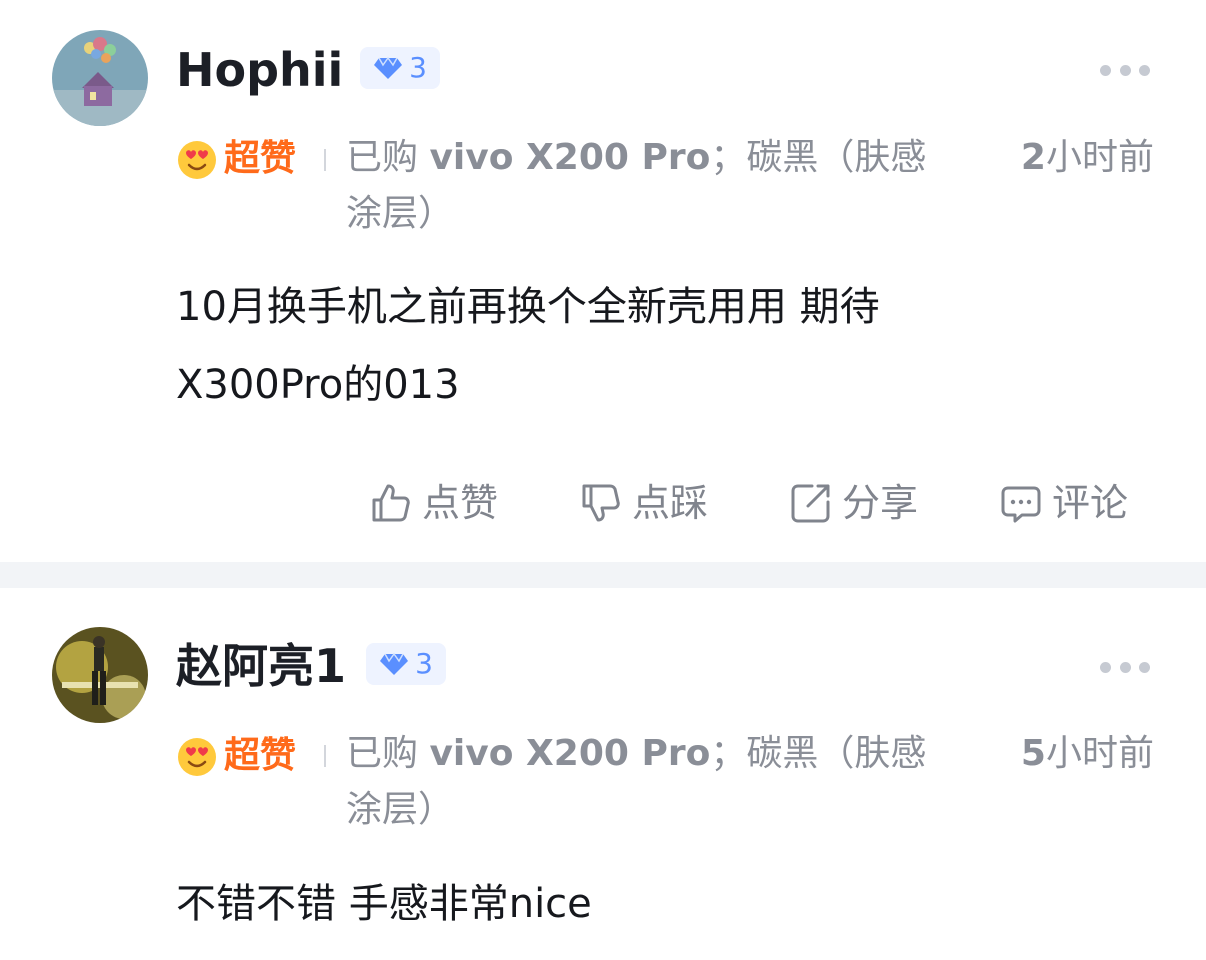 This screenshot has height=960, width=1206. What do you see at coordinates (261, 666) in the screenshot?
I see `username: 赵阿亮1` at bounding box center [261, 666].